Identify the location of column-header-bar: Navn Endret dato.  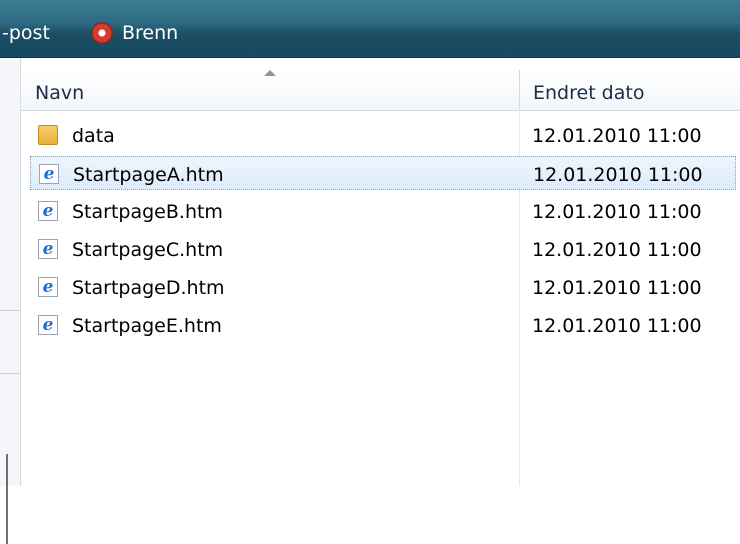
(380, 90).